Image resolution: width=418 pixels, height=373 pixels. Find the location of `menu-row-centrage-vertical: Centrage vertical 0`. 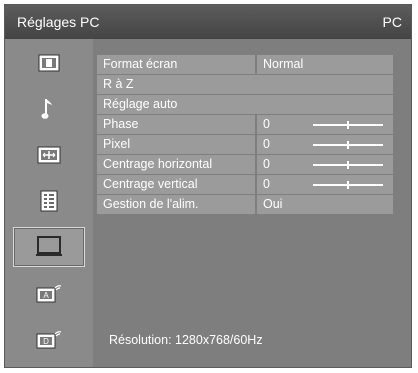

menu-row-centrage-vertical: Centrage vertical 0 is located at coordinates (245, 185).